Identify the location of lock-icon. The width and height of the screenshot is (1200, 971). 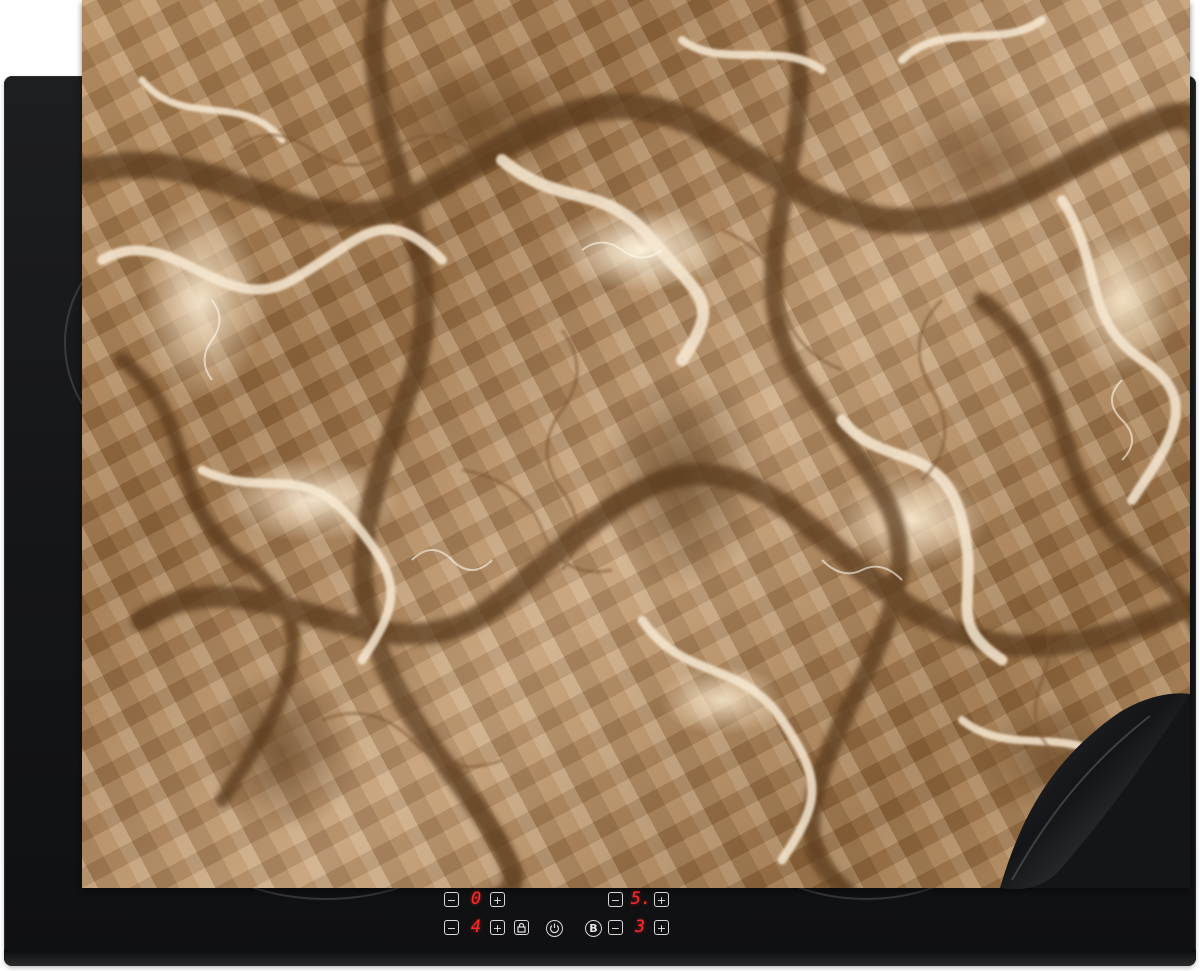
(521, 927).